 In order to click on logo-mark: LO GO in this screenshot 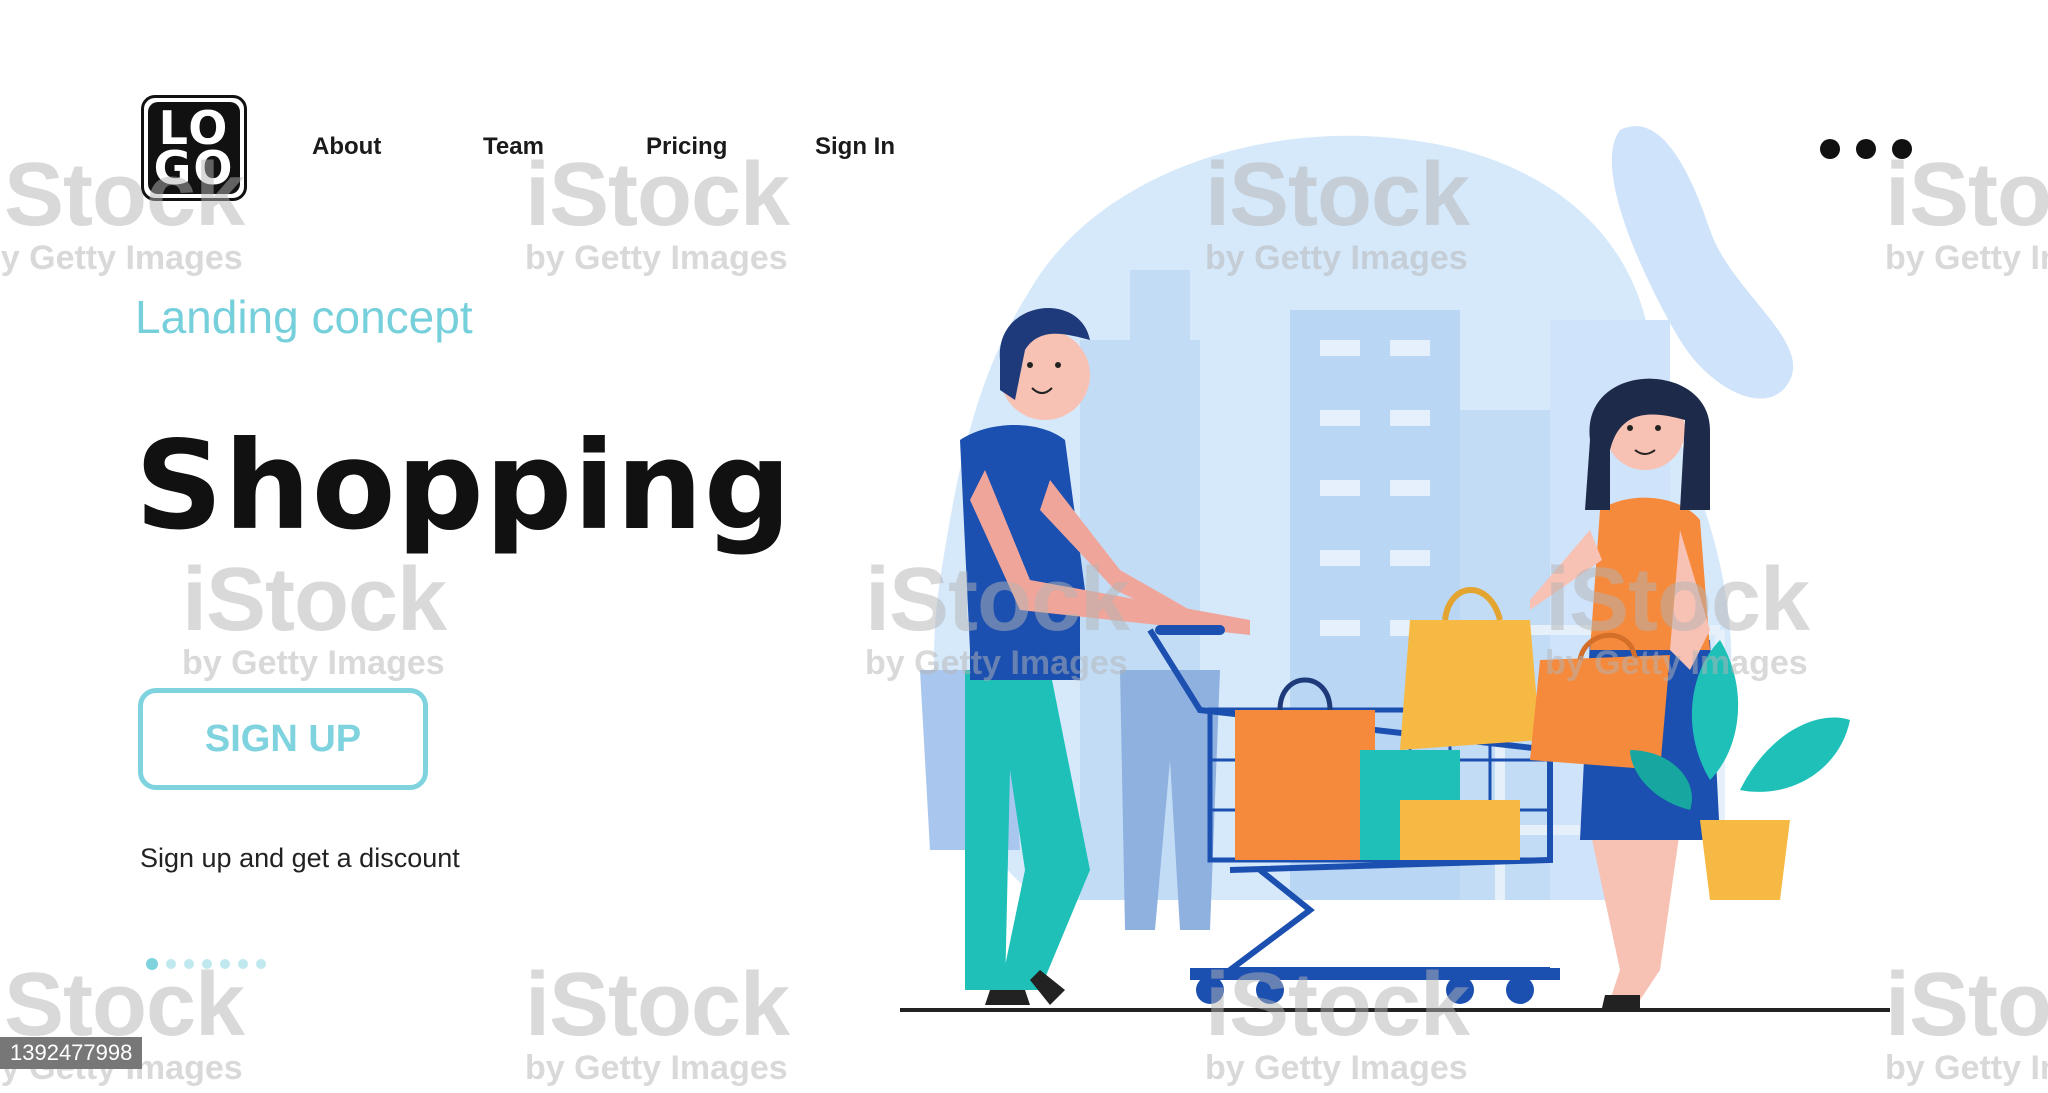, I will do `click(194, 148)`.